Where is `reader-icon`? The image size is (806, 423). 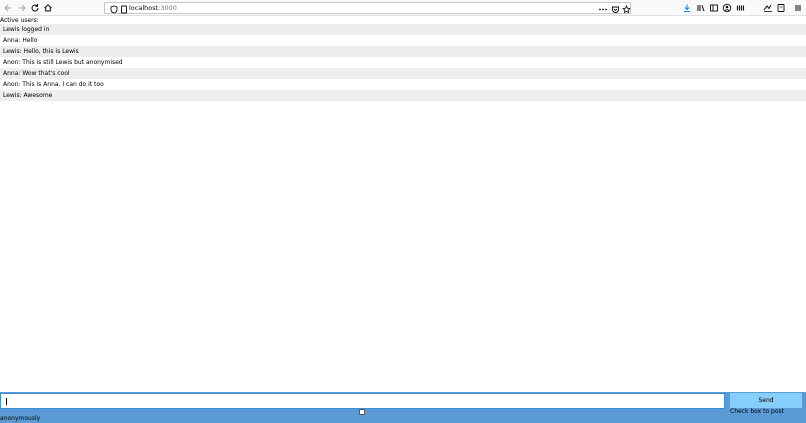
reader-icon is located at coordinates (781, 8).